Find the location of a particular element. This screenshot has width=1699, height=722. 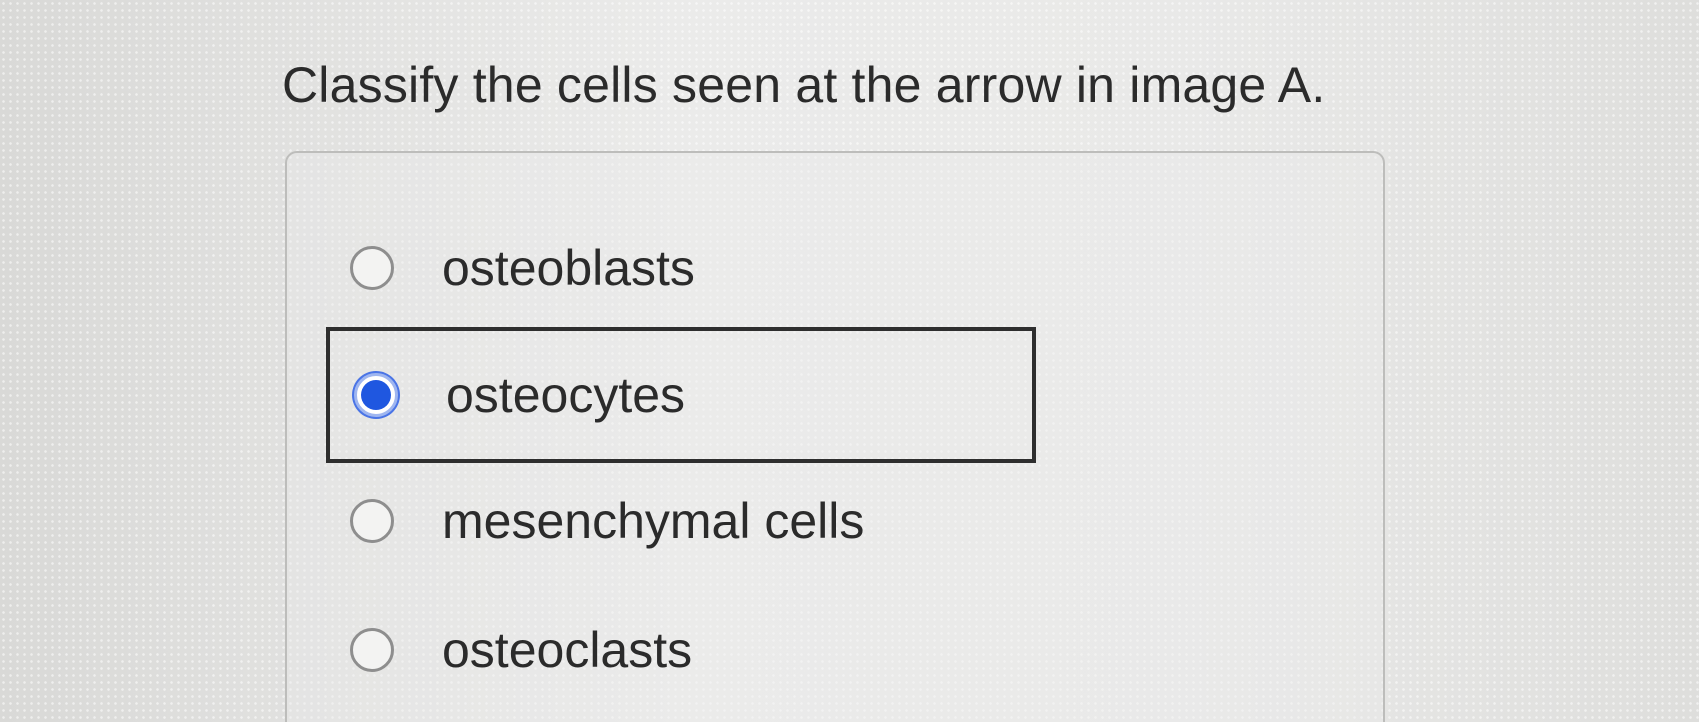

option-label: osteocytes is located at coordinates (565, 395).